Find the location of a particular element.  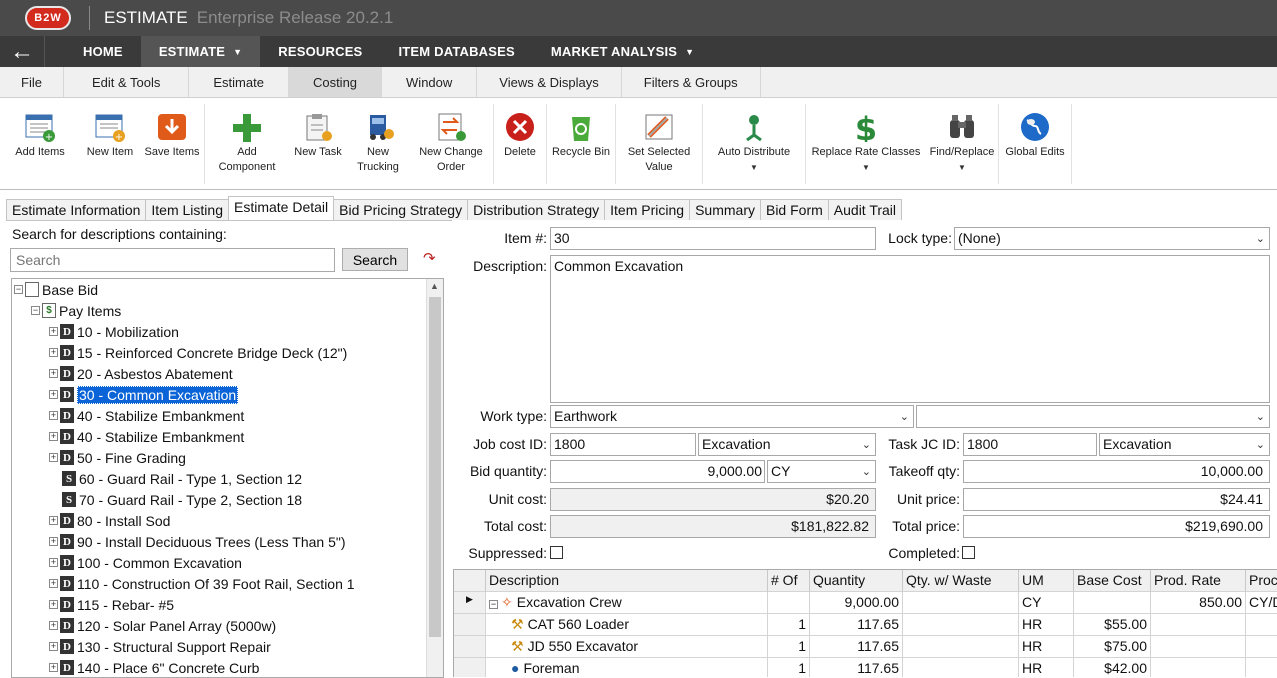

grid-header-prod-unit: Proc is located at coordinates (1261, 581).